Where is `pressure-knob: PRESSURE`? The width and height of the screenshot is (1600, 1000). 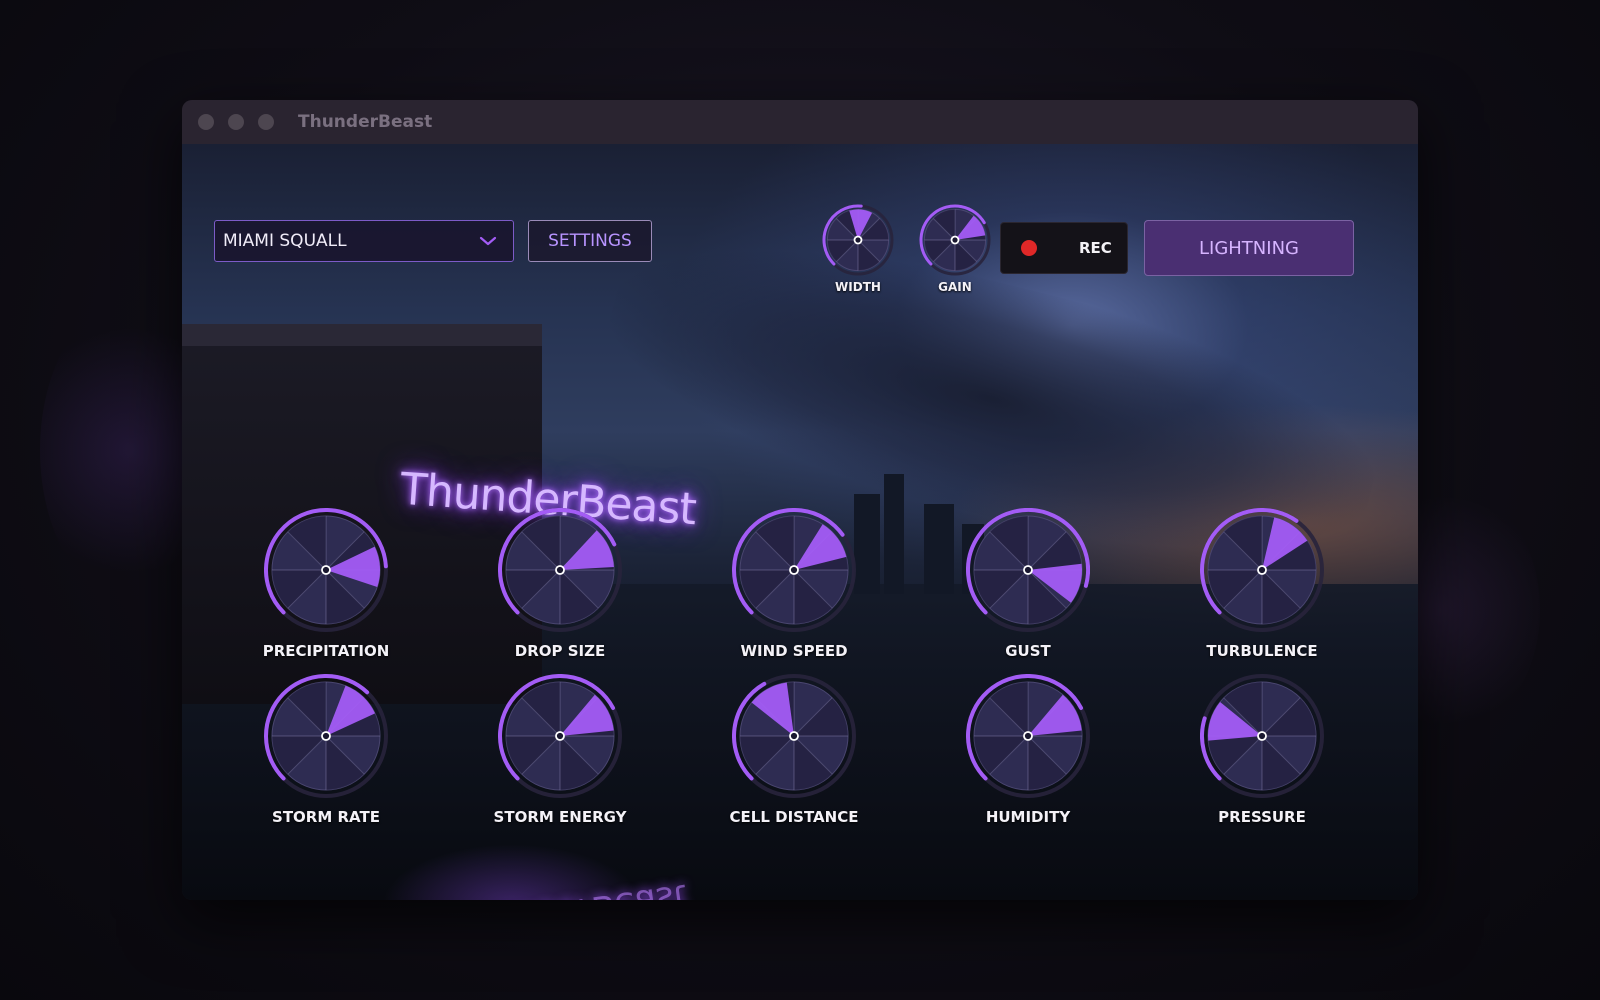 pressure-knob: PRESSURE is located at coordinates (1262, 751).